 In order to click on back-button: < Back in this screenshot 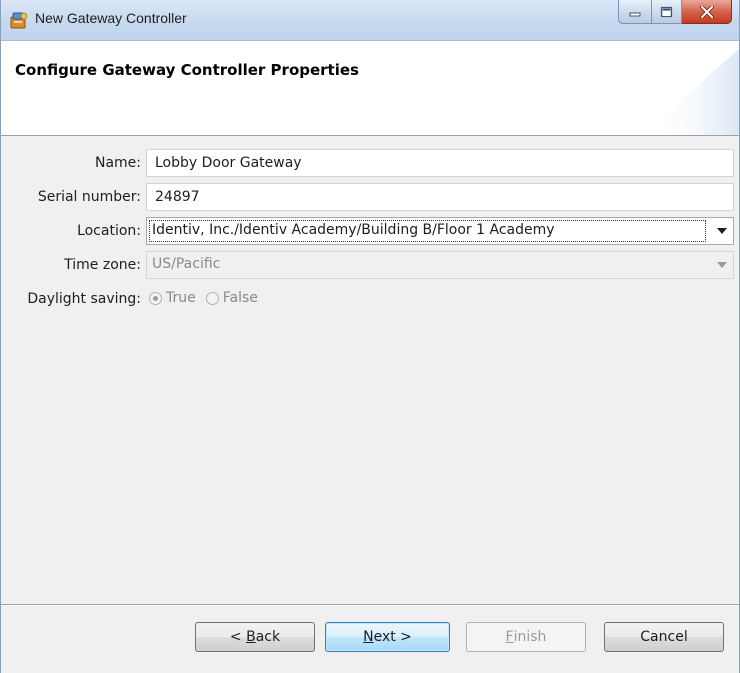, I will do `click(255, 637)`.